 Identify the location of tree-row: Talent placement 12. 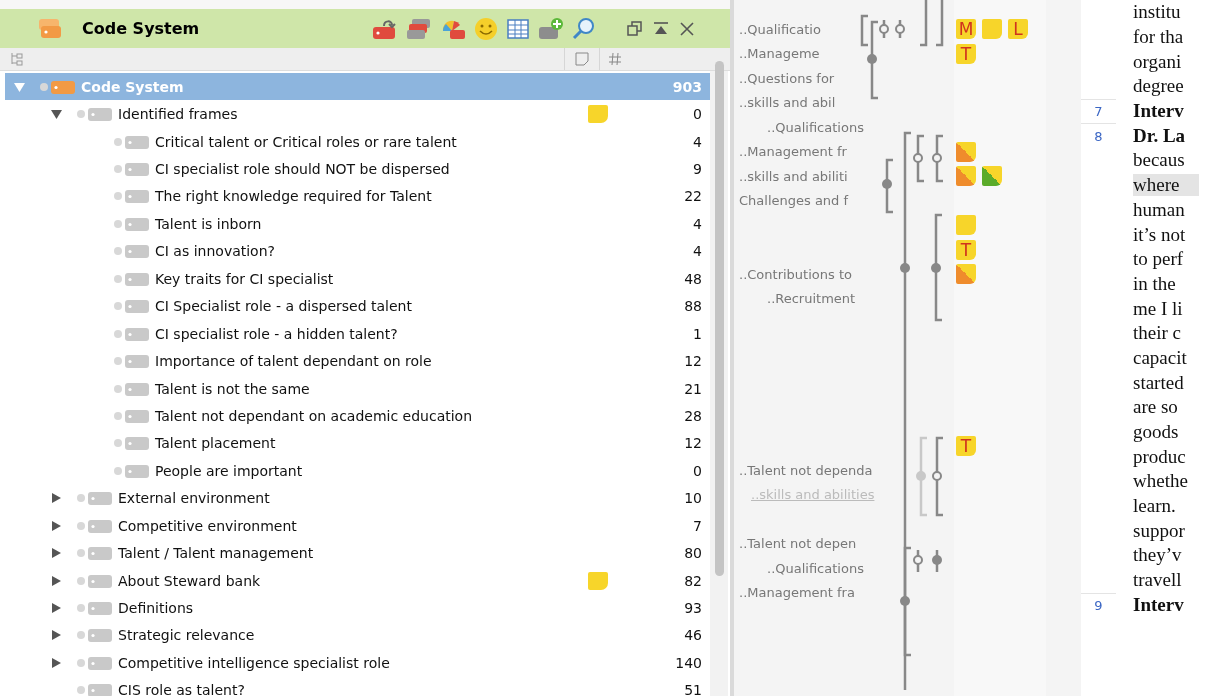
(357, 443).